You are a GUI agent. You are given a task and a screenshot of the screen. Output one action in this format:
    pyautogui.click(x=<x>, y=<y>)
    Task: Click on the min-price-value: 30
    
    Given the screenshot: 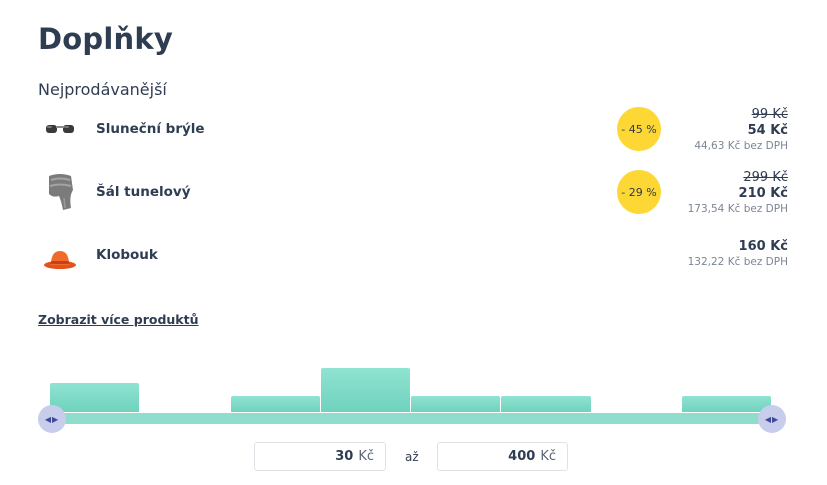 What is the action you would take?
    pyautogui.click(x=344, y=456)
    